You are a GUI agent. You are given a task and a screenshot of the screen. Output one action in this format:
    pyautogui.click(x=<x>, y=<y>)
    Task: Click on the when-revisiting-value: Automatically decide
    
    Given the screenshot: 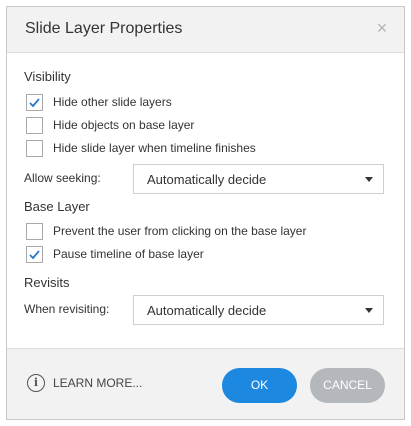 What is the action you would take?
    pyautogui.click(x=207, y=310)
    